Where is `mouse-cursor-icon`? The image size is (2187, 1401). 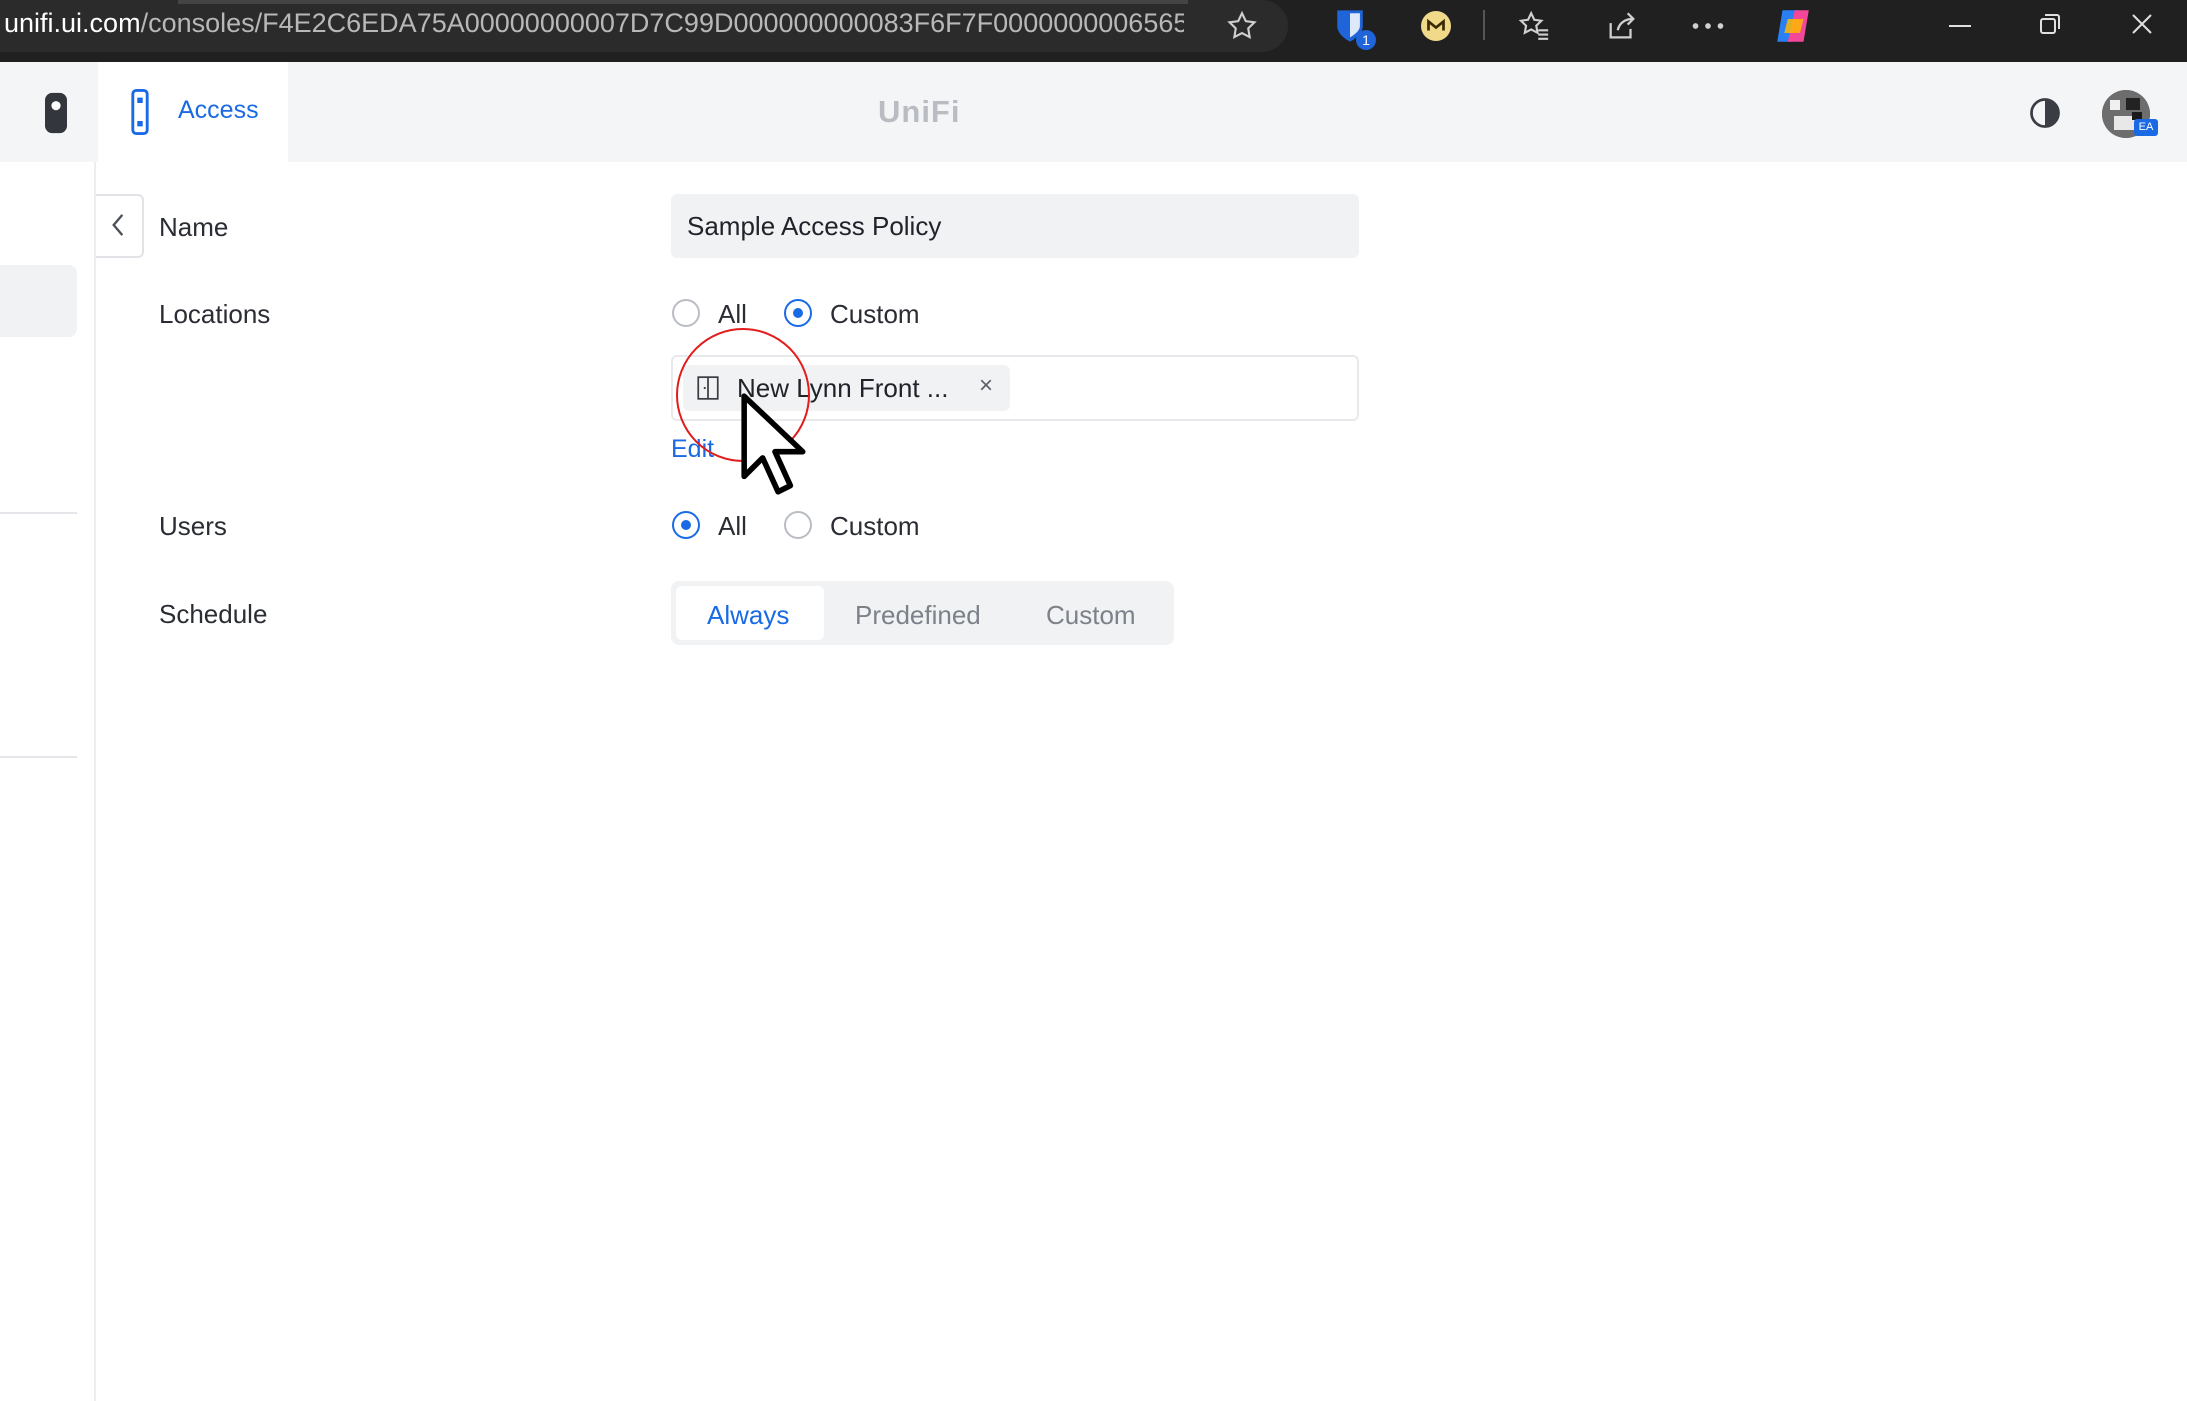 mouse-cursor-icon is located at coordinates (775, 446).